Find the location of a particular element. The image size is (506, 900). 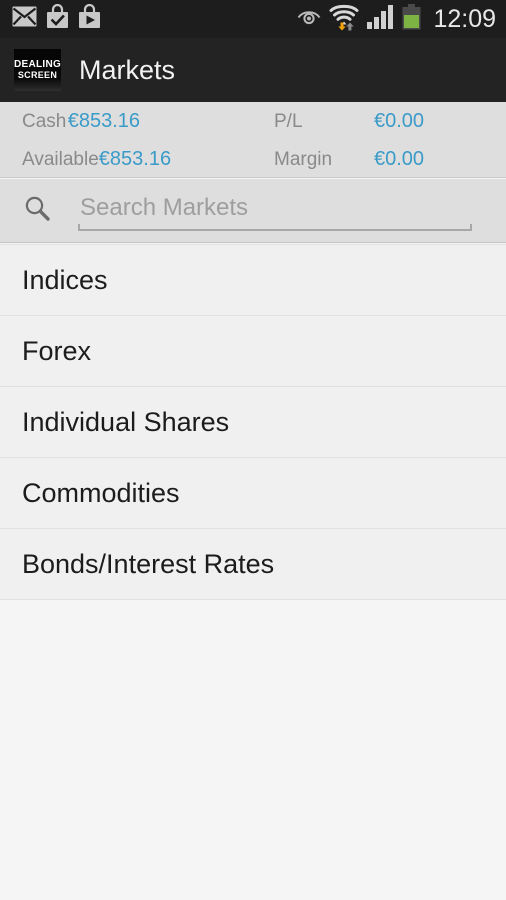

market-category-label: Forex is located at coordinates (57, 351).